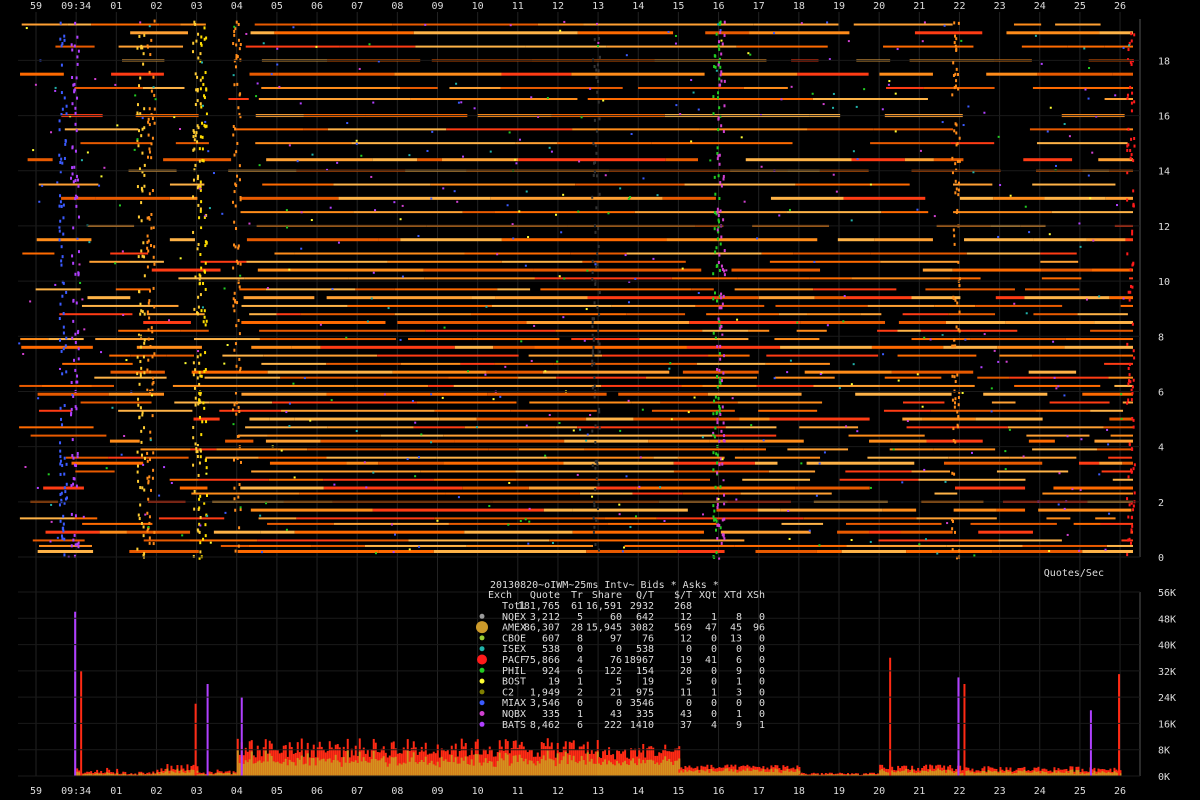 This screenshot has width=1200, height=800. I want to click on stats-column-header: Q/T, so click(645, 595).